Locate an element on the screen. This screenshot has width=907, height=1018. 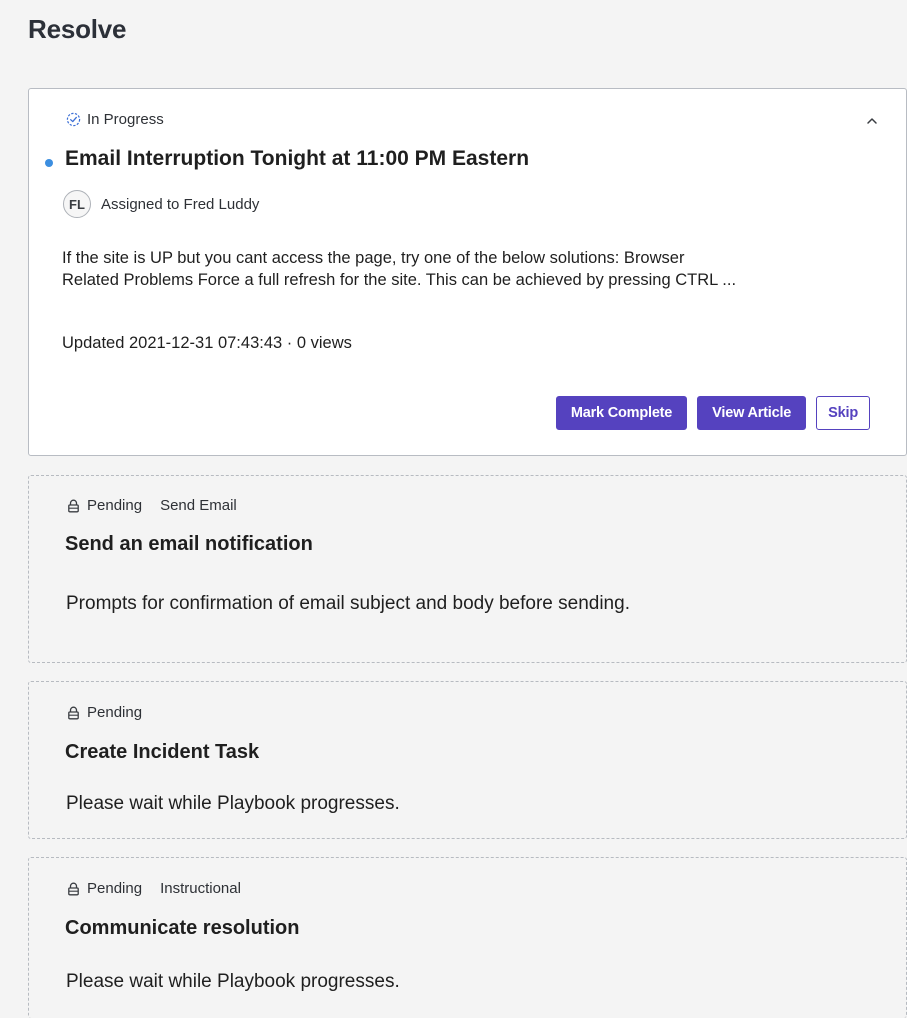
skip-button: Skip is located at coordinates (843, 413).